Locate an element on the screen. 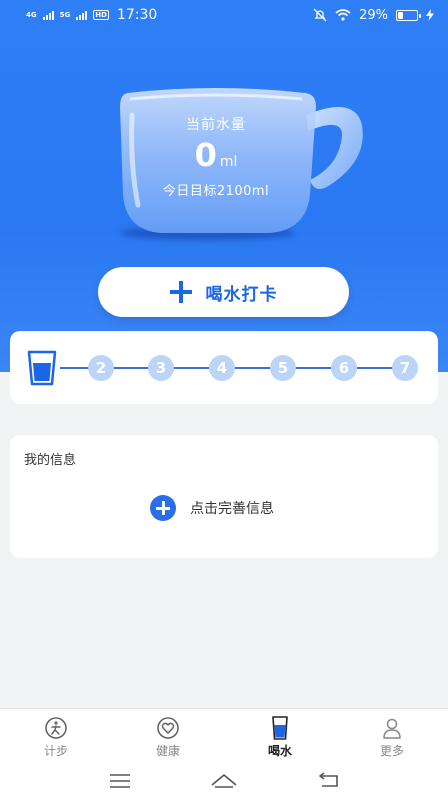  clock: 17:30 is located at coordinates (137, 15).